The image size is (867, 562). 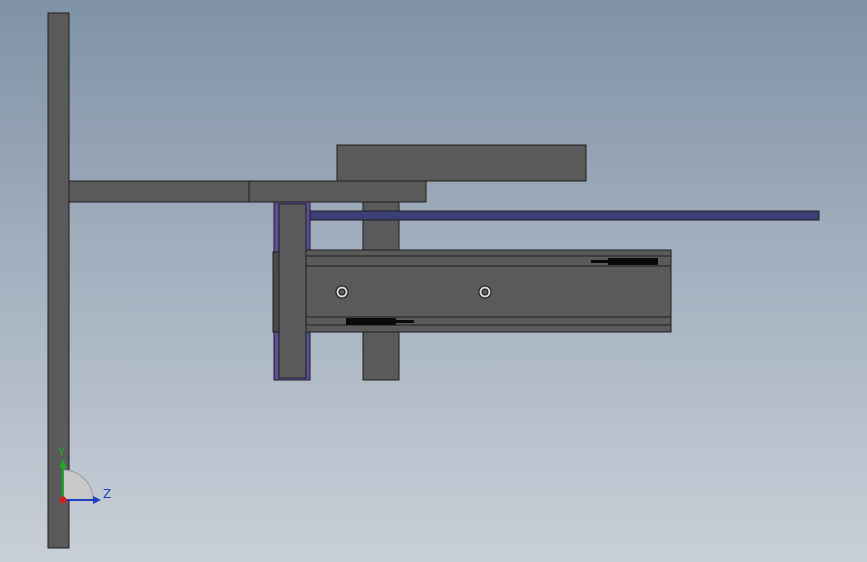 I want to click on coordinate-triad: Y Z, so click(x=84, y=474).